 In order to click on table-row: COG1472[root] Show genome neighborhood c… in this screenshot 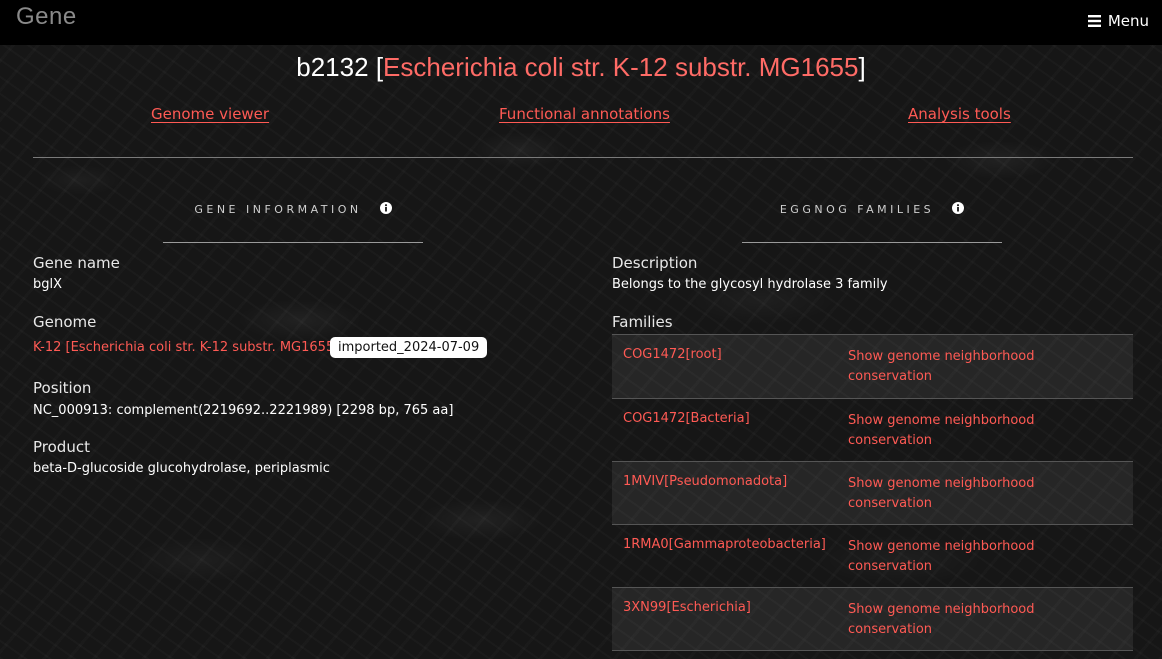, I will do `click(872, 367)`.